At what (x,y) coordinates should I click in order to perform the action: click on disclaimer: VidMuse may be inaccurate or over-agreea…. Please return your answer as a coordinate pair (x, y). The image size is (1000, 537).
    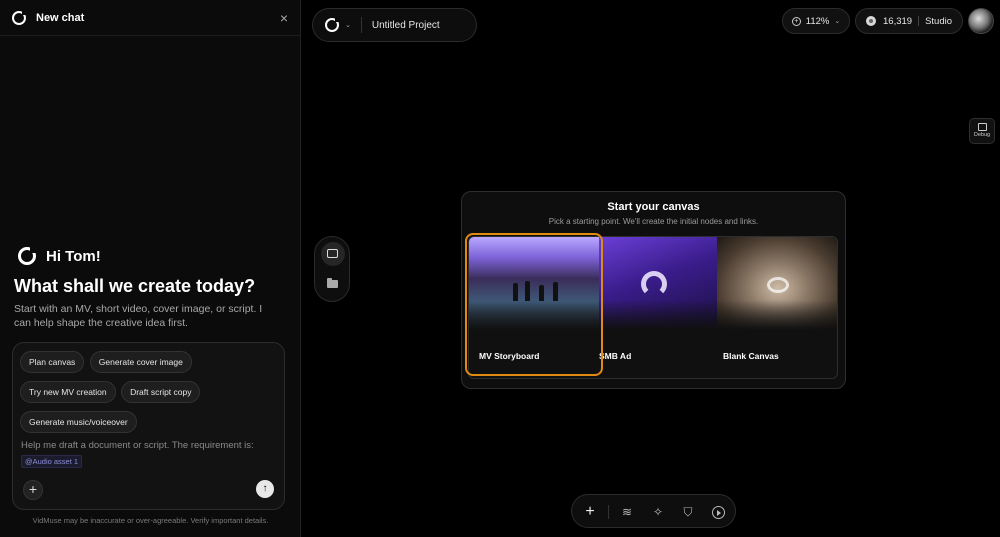
    Looking at the image, I should click on (150, 520).